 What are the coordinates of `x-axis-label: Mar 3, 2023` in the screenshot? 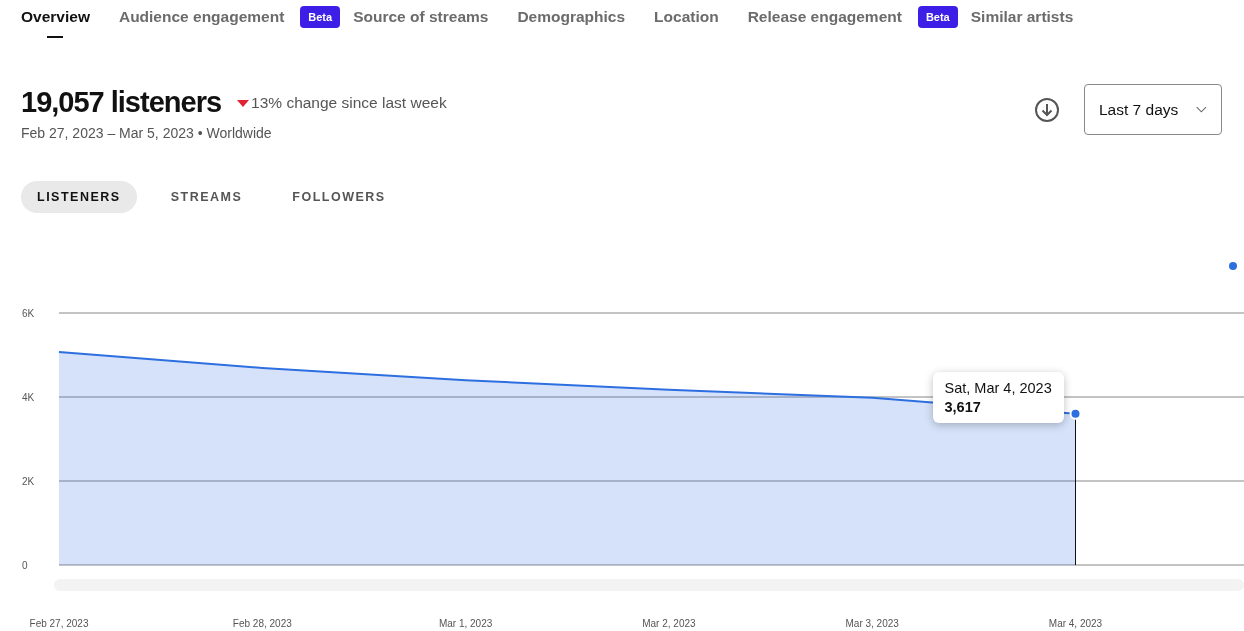 It's located at (872, 623).